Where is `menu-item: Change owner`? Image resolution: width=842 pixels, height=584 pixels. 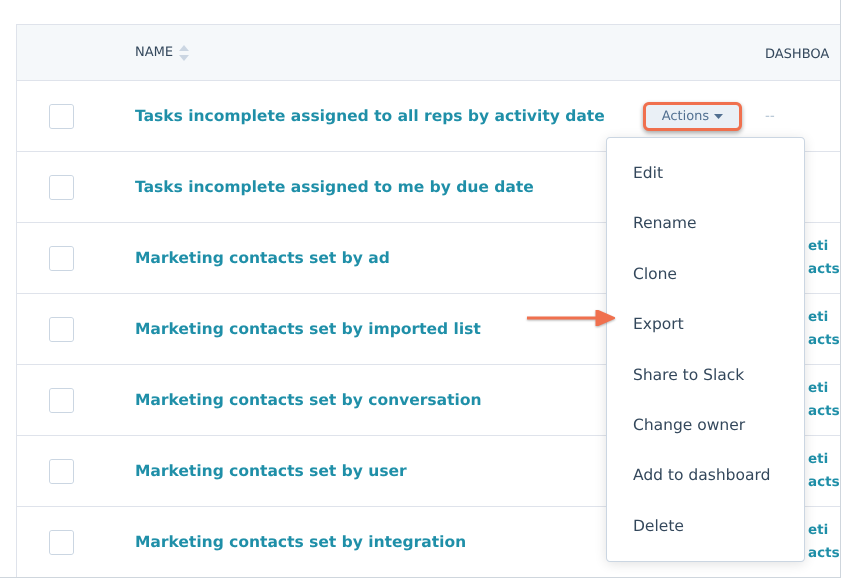
menu-item: Change owner is located at coordinates (705, 425).